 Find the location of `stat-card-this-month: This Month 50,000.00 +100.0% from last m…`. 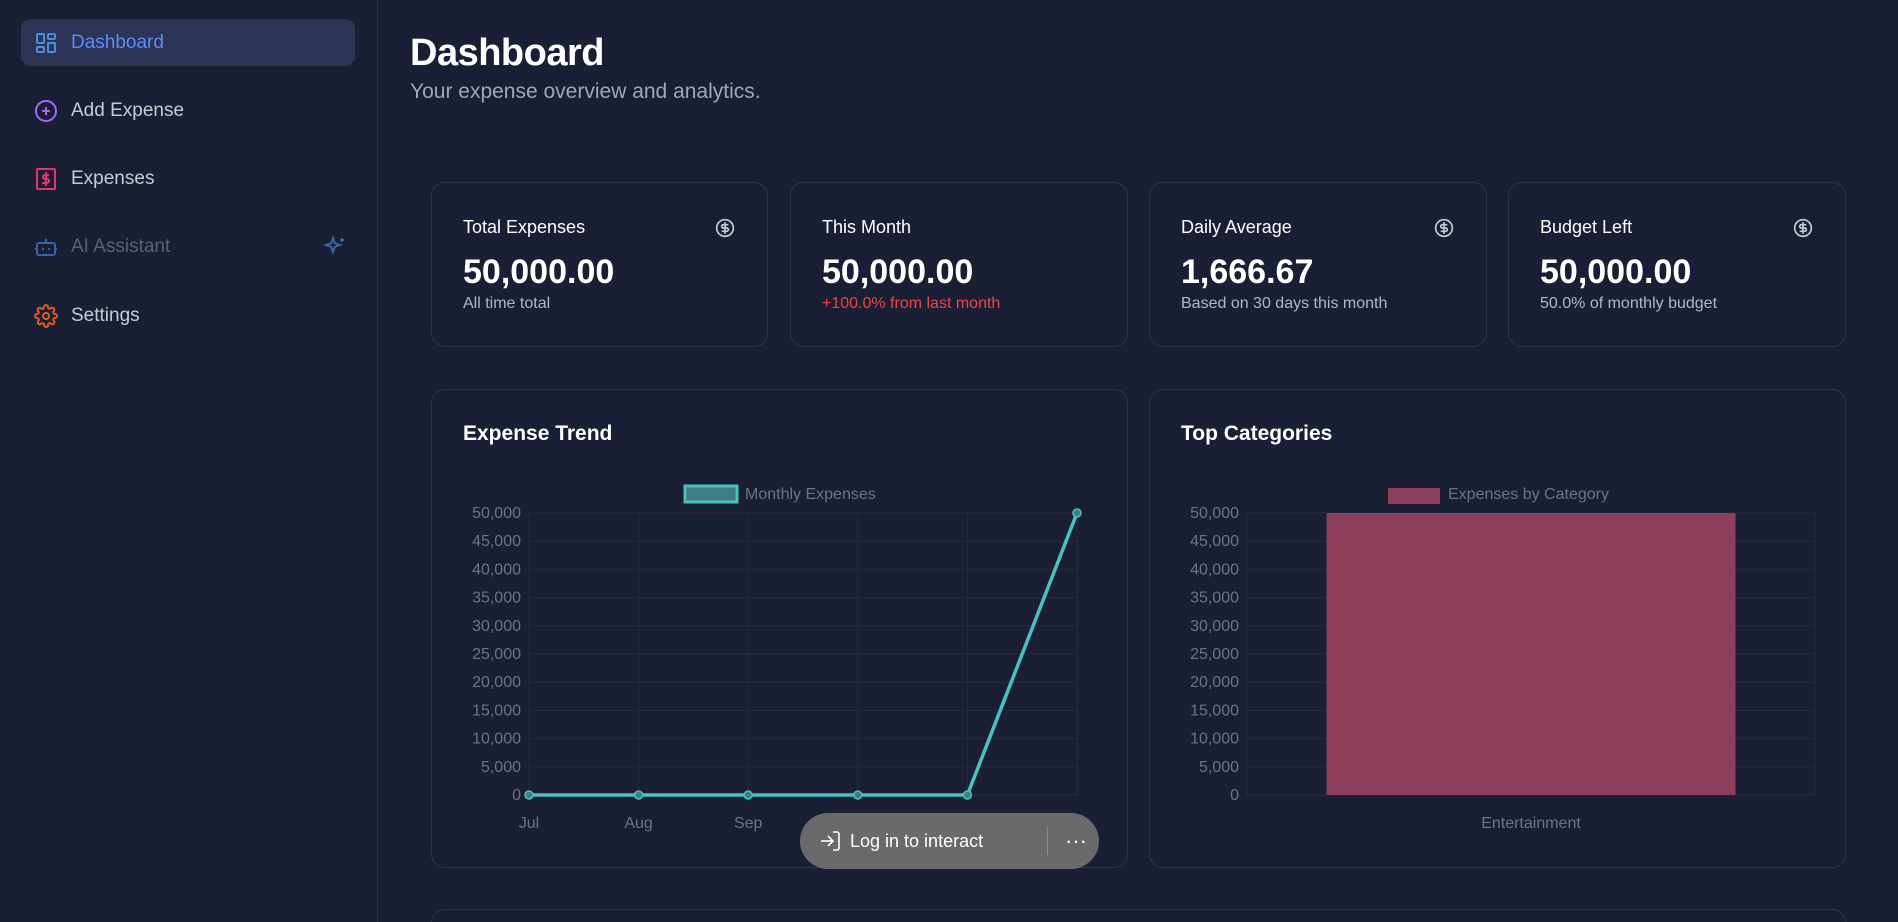

stat-card-this-month: This Month 50,000.00 +100.0% from last m… is located at coordinates (959, 264).